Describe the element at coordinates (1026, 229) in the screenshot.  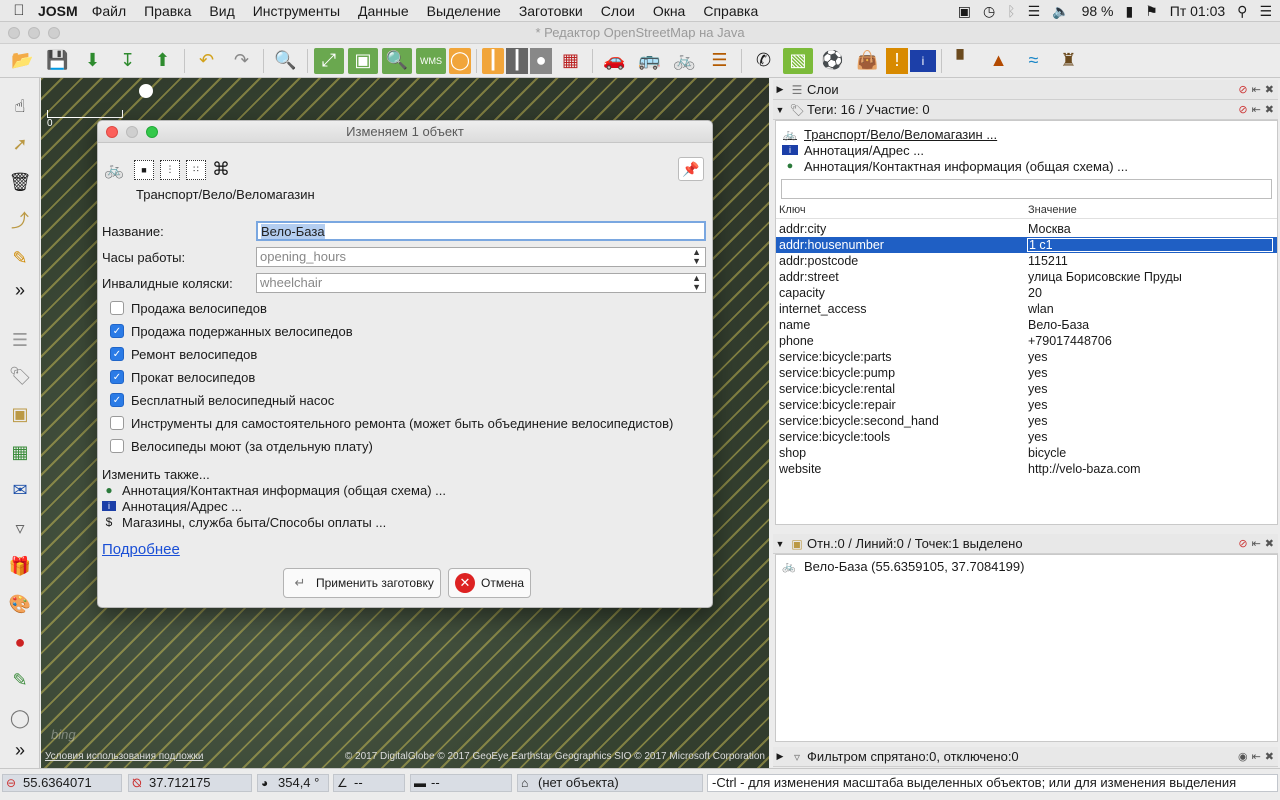
I see `table-row: addr:city Москва` at that location.